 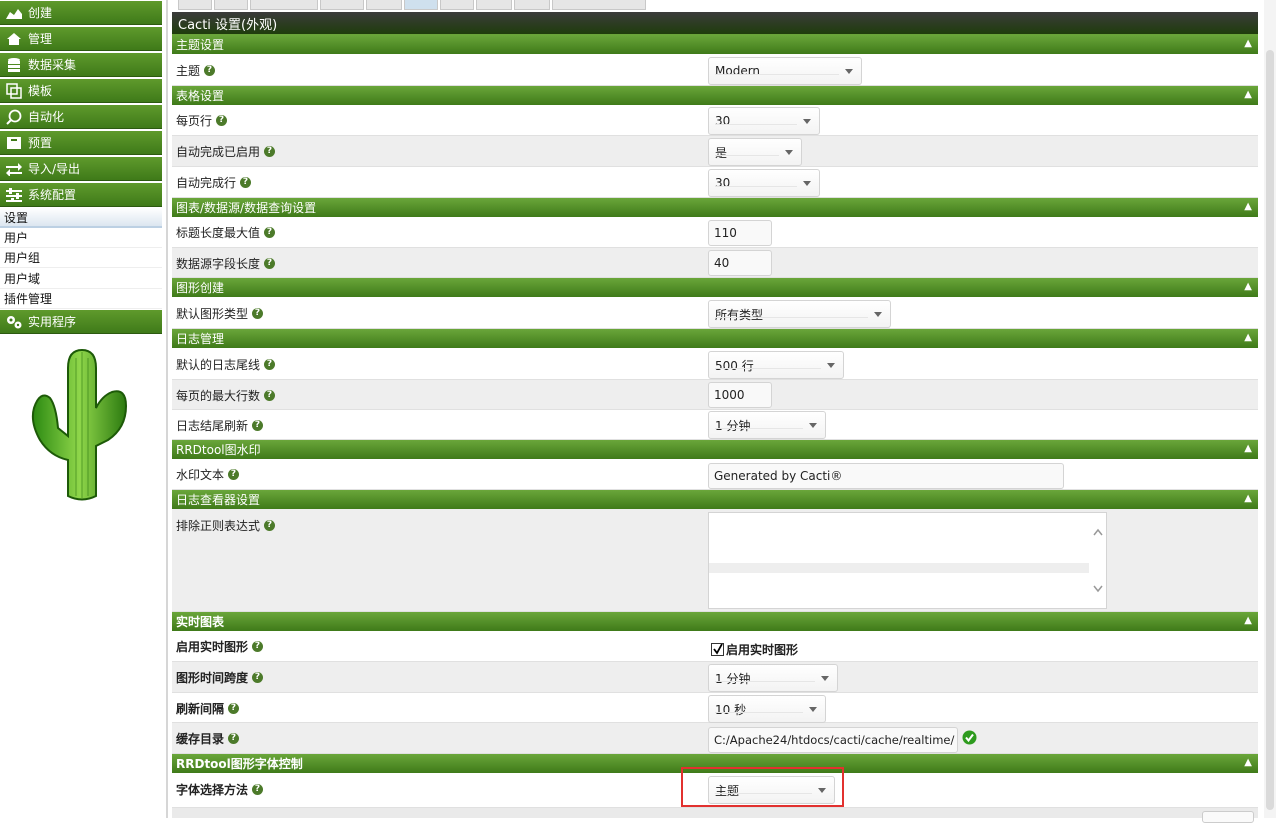 What do you see at coordinates (40, 143) in the screenshot?
I see `nav-label: 预置` at bounding box center [40, 143].